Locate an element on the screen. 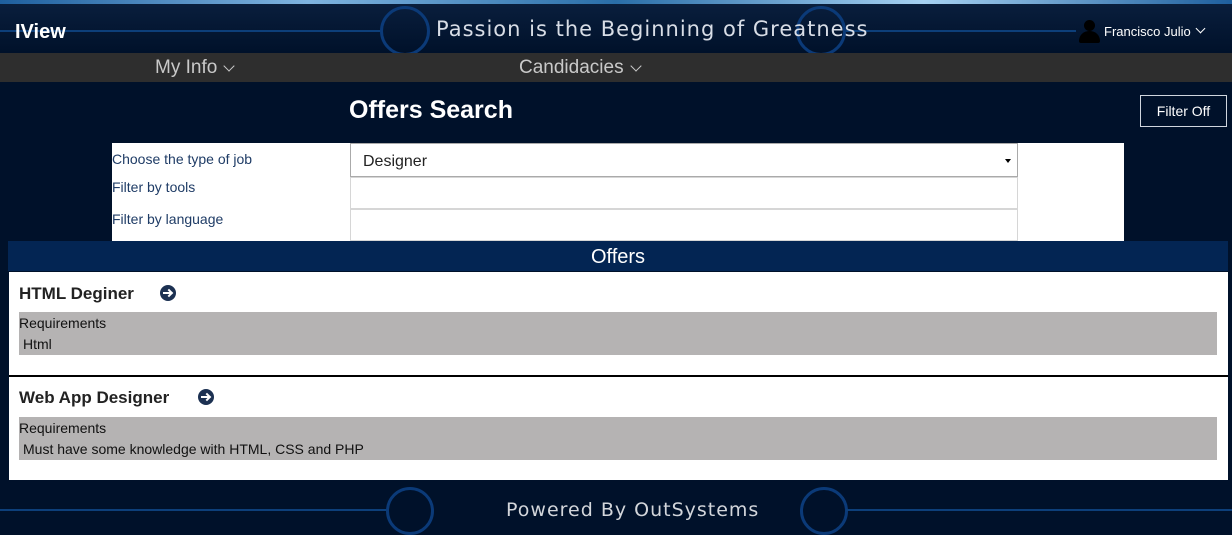 This screenshot has height=535, width=1232. nav-item-candidacies: Candidacies is located at coordinates (580, 68).